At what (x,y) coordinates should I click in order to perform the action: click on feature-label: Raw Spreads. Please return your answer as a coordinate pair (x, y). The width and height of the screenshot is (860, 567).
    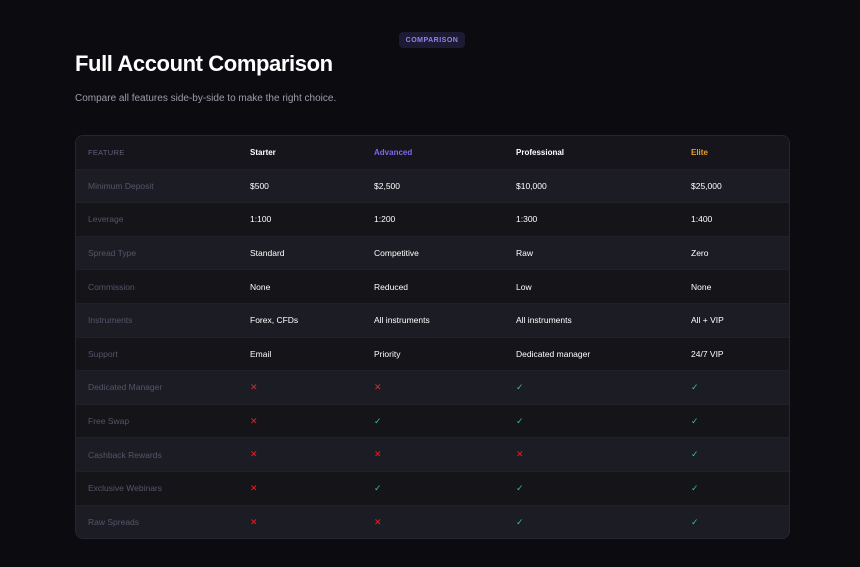
    Looking at the image, I should click on (114, 522).